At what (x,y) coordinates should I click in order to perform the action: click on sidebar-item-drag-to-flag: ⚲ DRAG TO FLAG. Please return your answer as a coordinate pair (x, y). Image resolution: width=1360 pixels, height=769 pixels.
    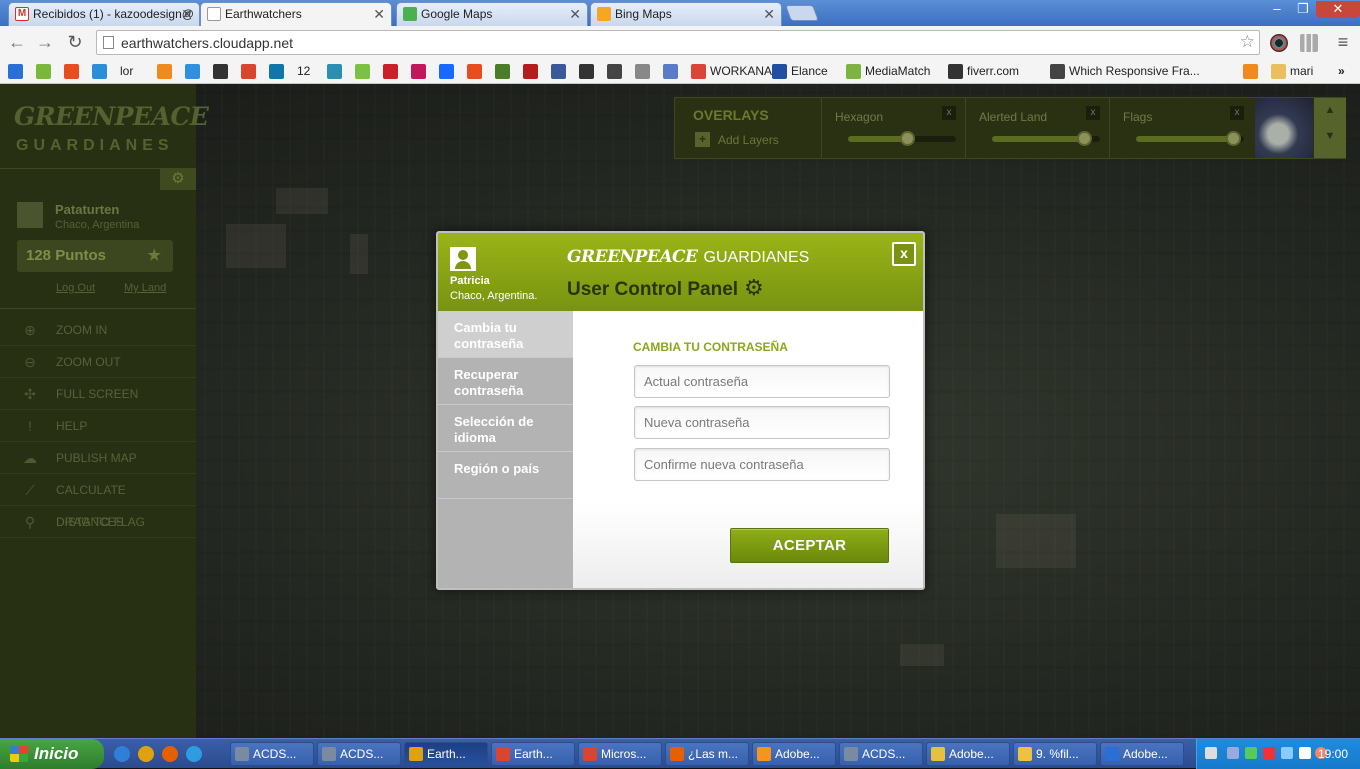
    Looking at the image, I should click on (98, 522).